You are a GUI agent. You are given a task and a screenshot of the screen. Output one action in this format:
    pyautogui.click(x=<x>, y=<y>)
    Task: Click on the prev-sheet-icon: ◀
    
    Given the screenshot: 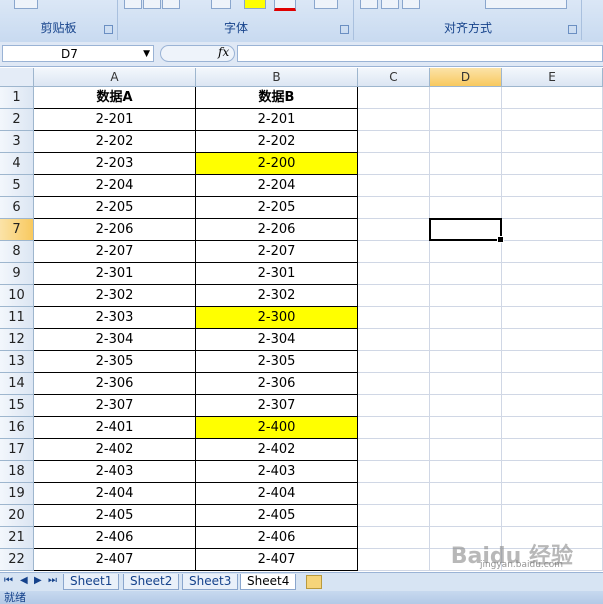 What is the action you would take?
    pyautogui.click(x=24, y=580)
    